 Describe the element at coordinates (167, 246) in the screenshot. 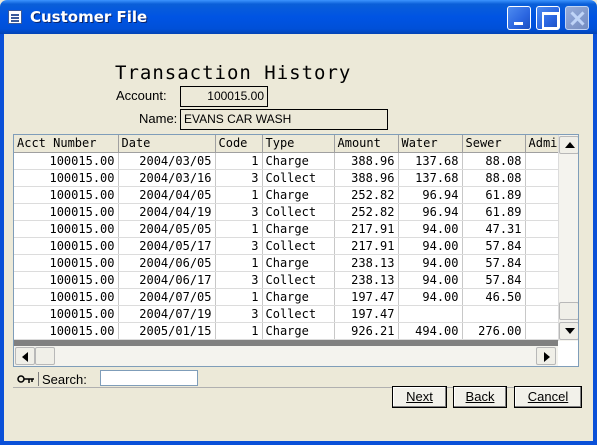

I see `table-cell: 2004/05/17` at that location.